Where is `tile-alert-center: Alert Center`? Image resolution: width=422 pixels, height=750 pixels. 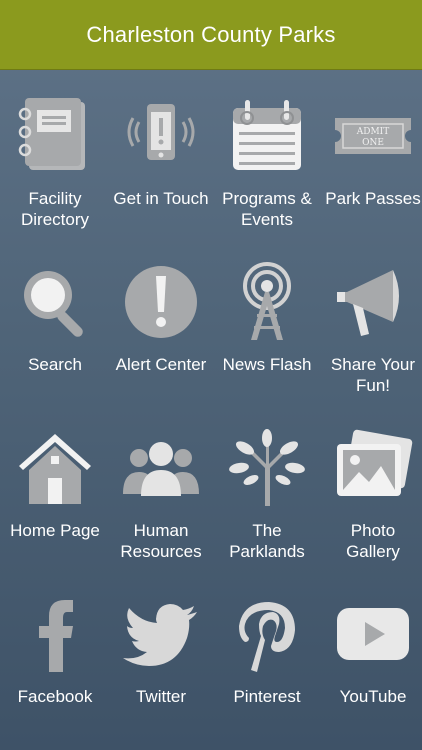 tile-alert-center: Alert Center is located at coordinates (161, 319).